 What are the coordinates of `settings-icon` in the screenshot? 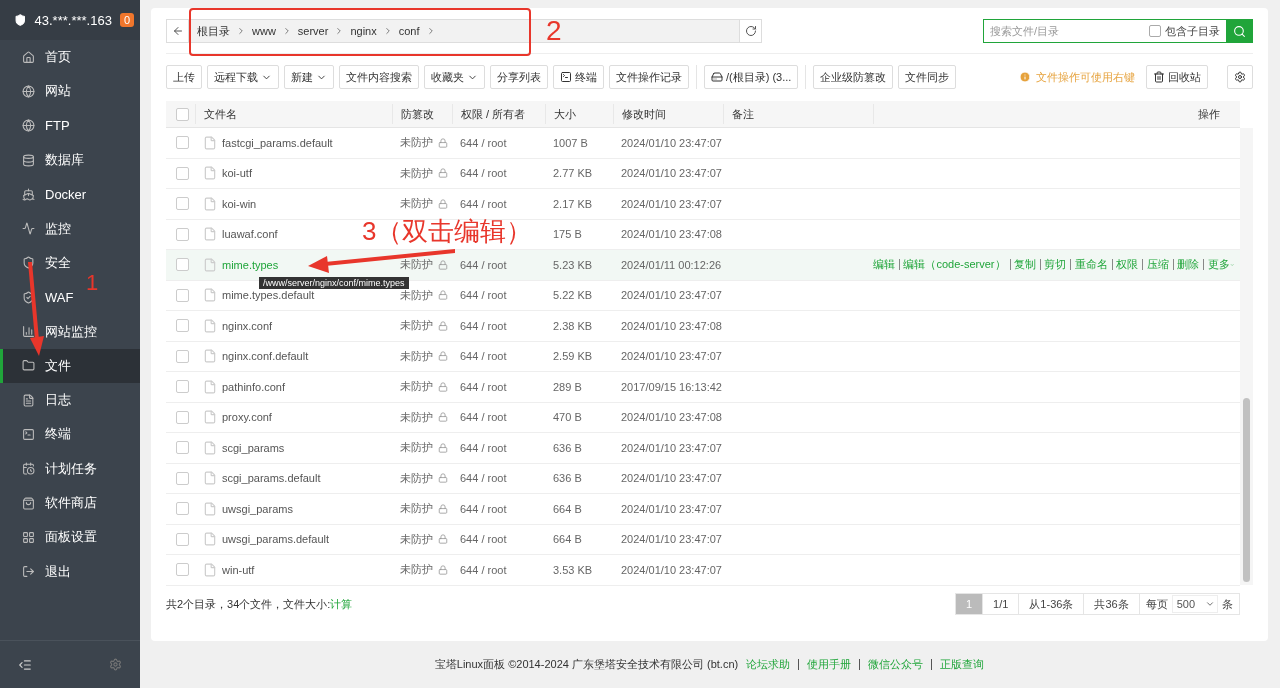 It's located at (115, 664).